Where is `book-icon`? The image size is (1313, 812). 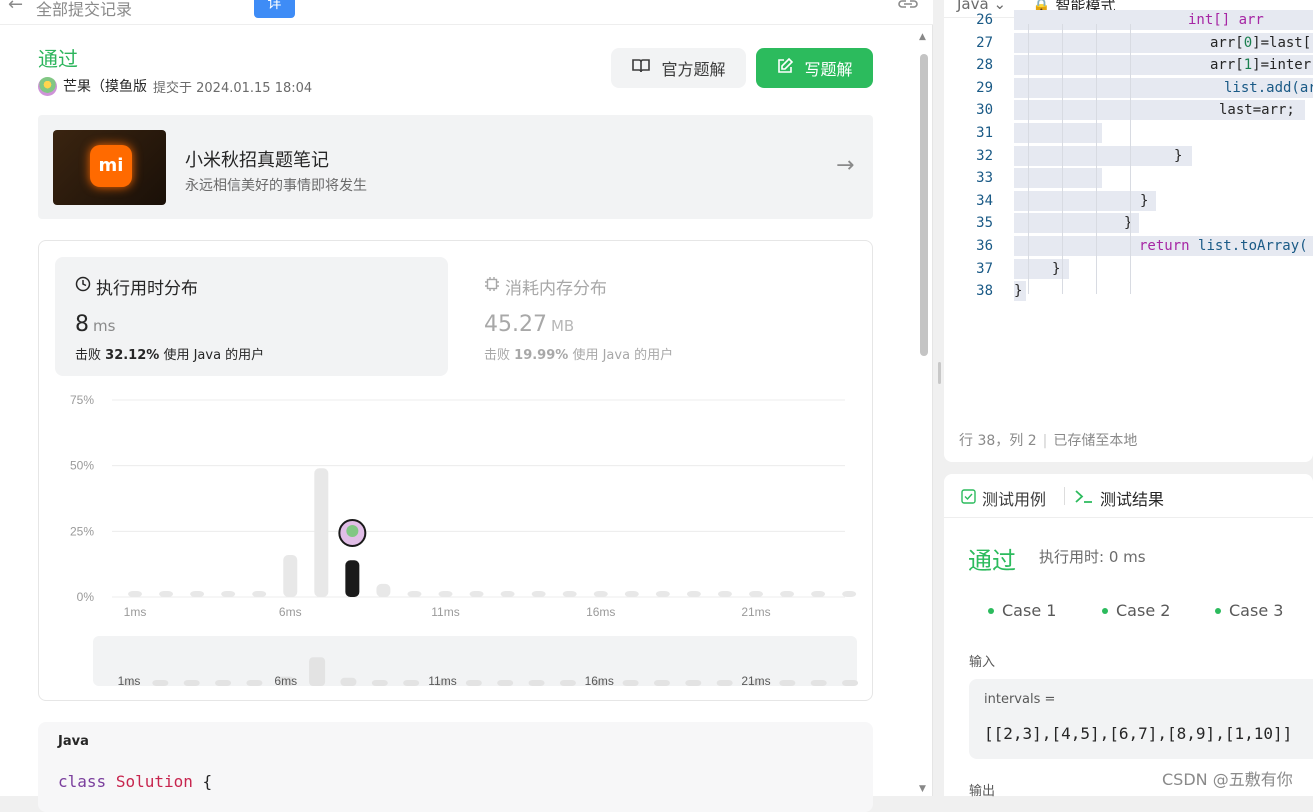 book-icon is located at coordinates (641, 68).